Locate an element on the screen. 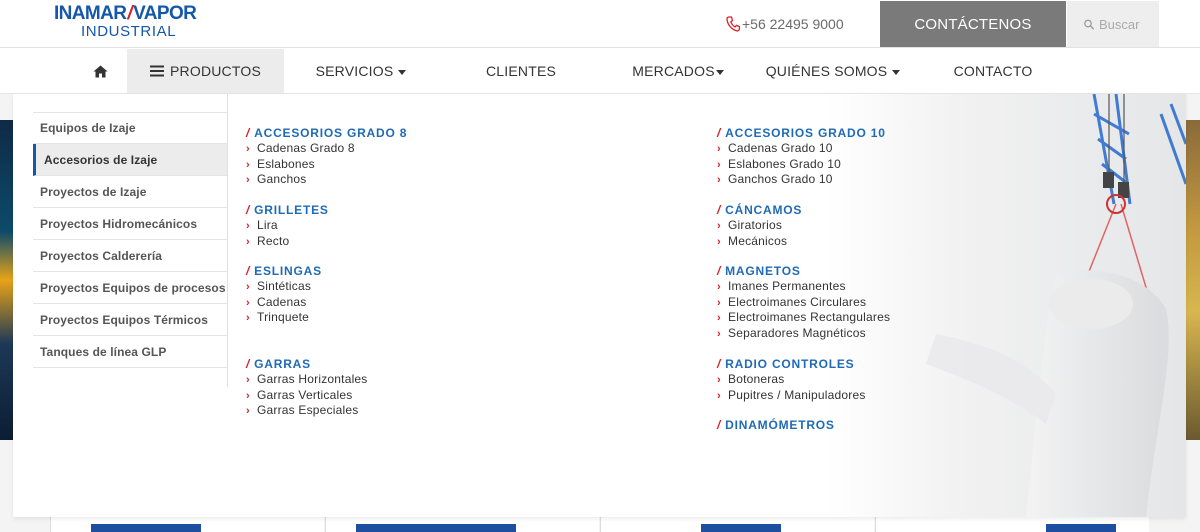 Image resolution: width=1200 pixels, height=532 pixels. home-icon is located at coordinates (100, 71).